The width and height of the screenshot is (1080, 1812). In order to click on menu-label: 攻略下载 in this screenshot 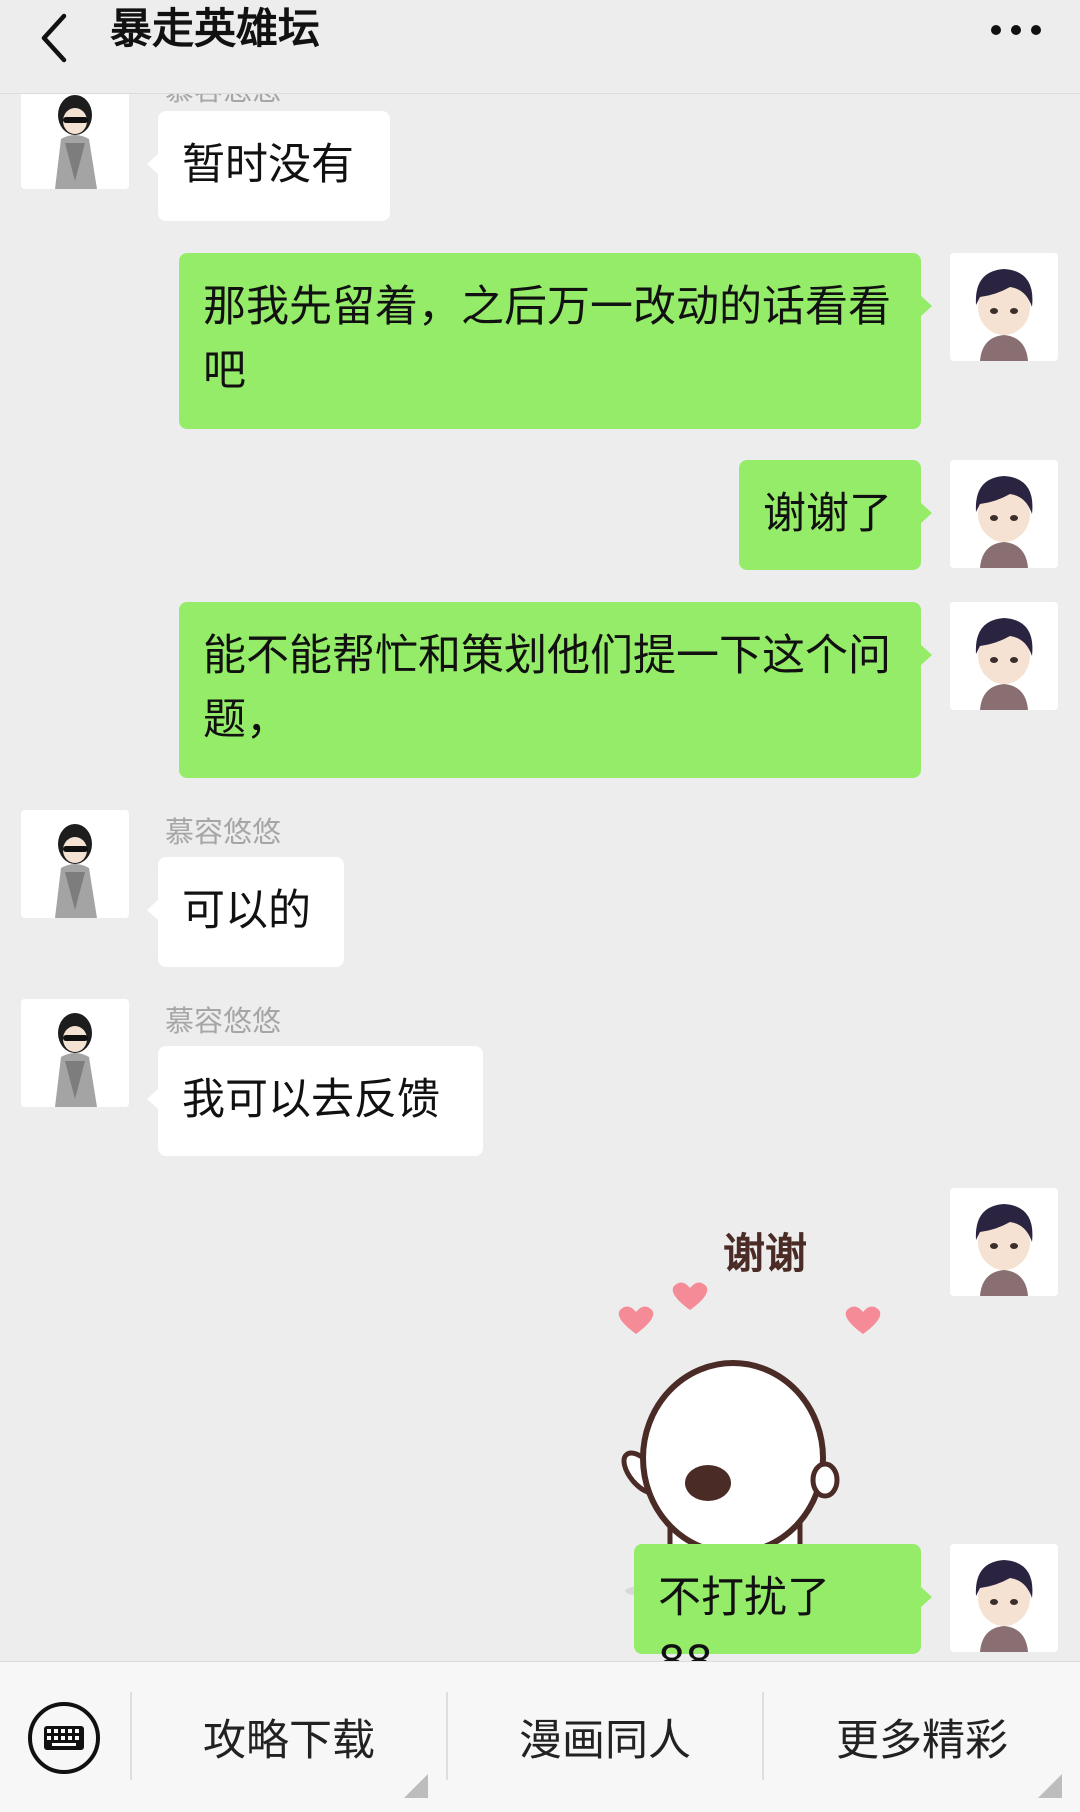, I will do `click(289, 1741)`.